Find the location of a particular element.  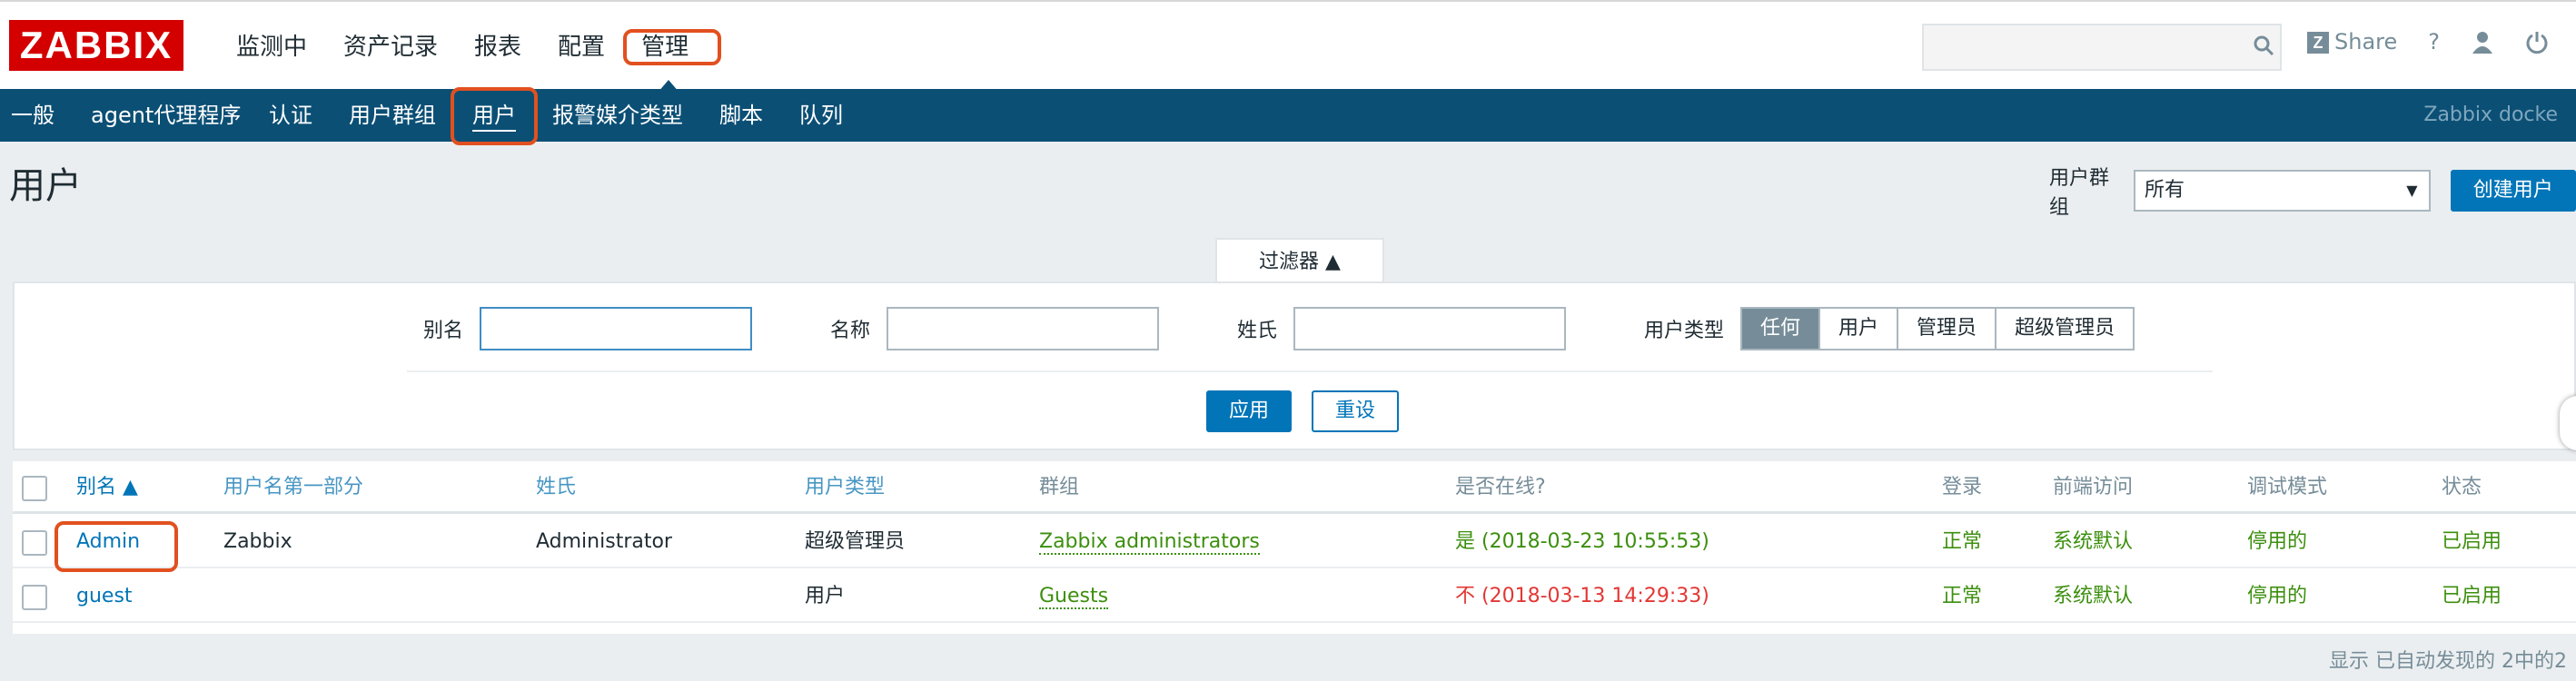

col-name: 用户名第一部分 is located at coordinates (293, 487).